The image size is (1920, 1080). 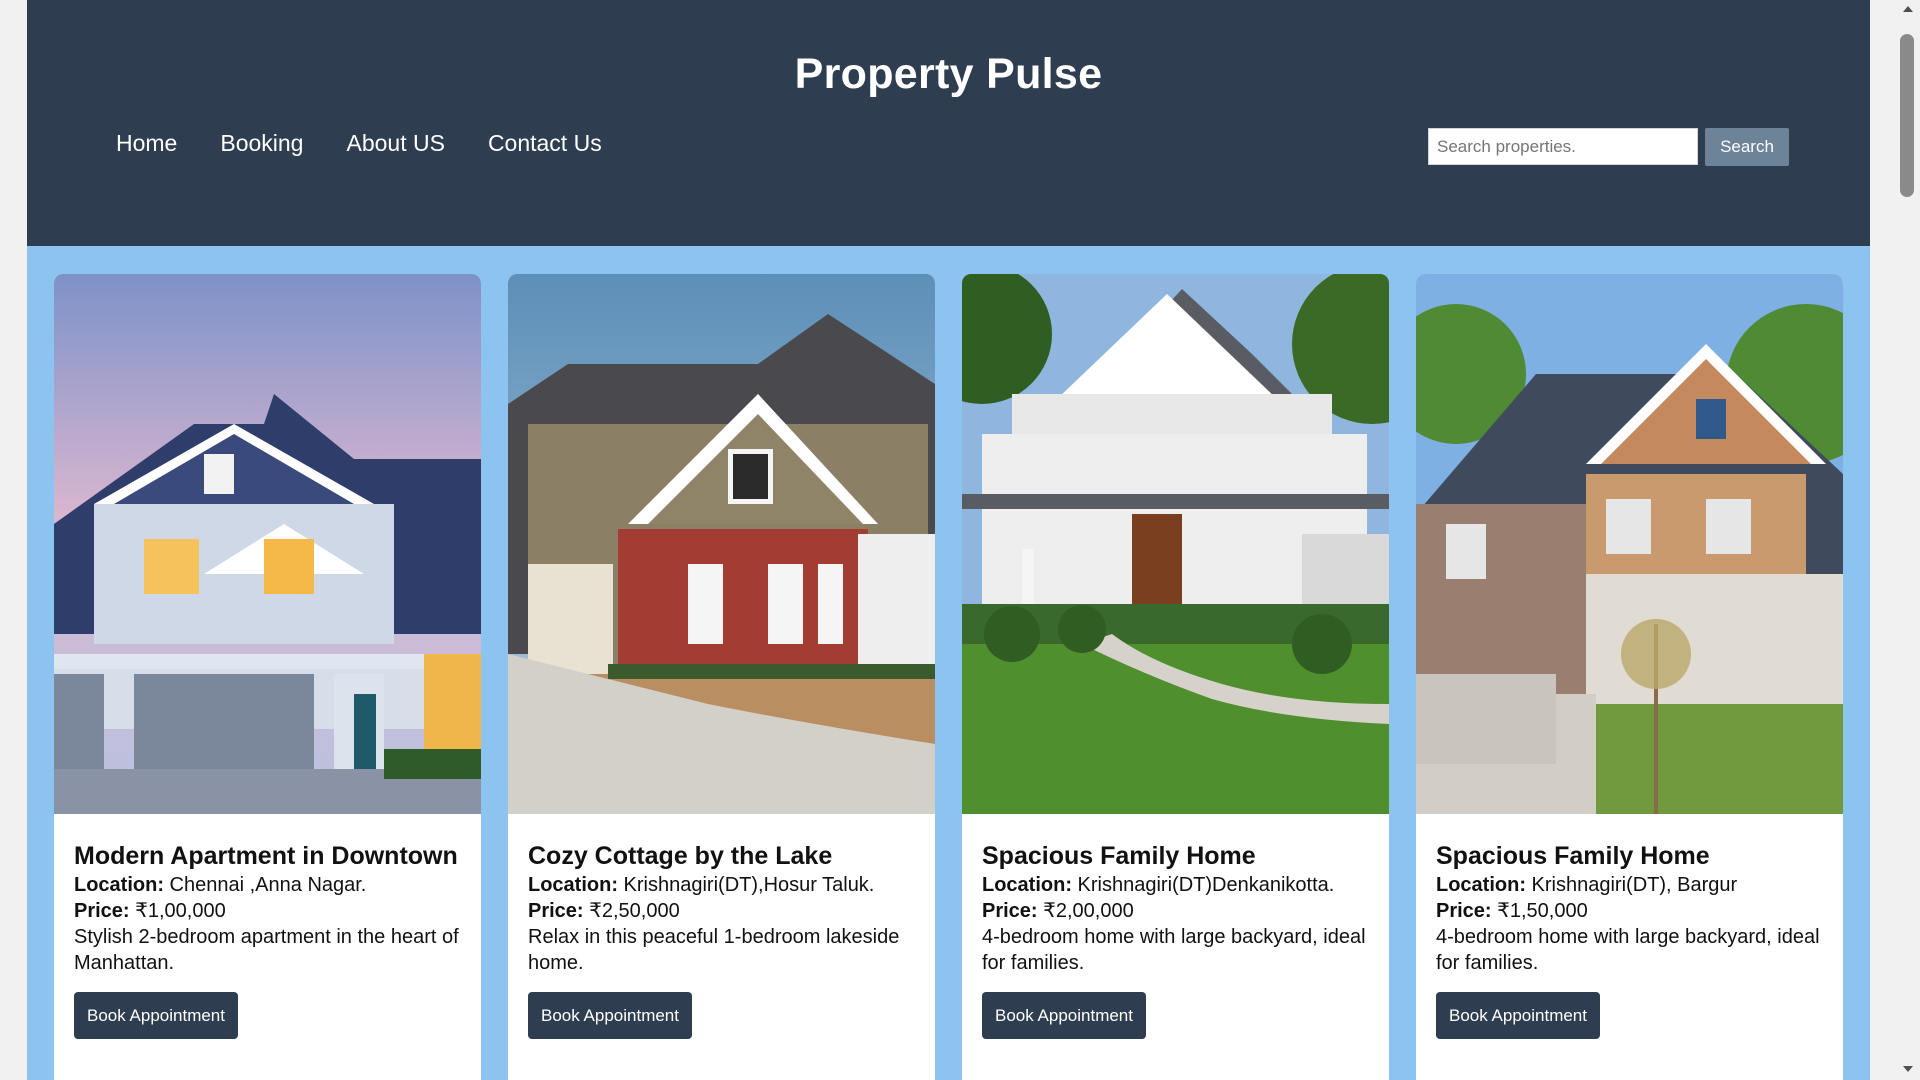 What do you see at coordinates (948, 74) in the screenshot?
I see `site-title: Property Pulse` at bounding box center [948, 74].